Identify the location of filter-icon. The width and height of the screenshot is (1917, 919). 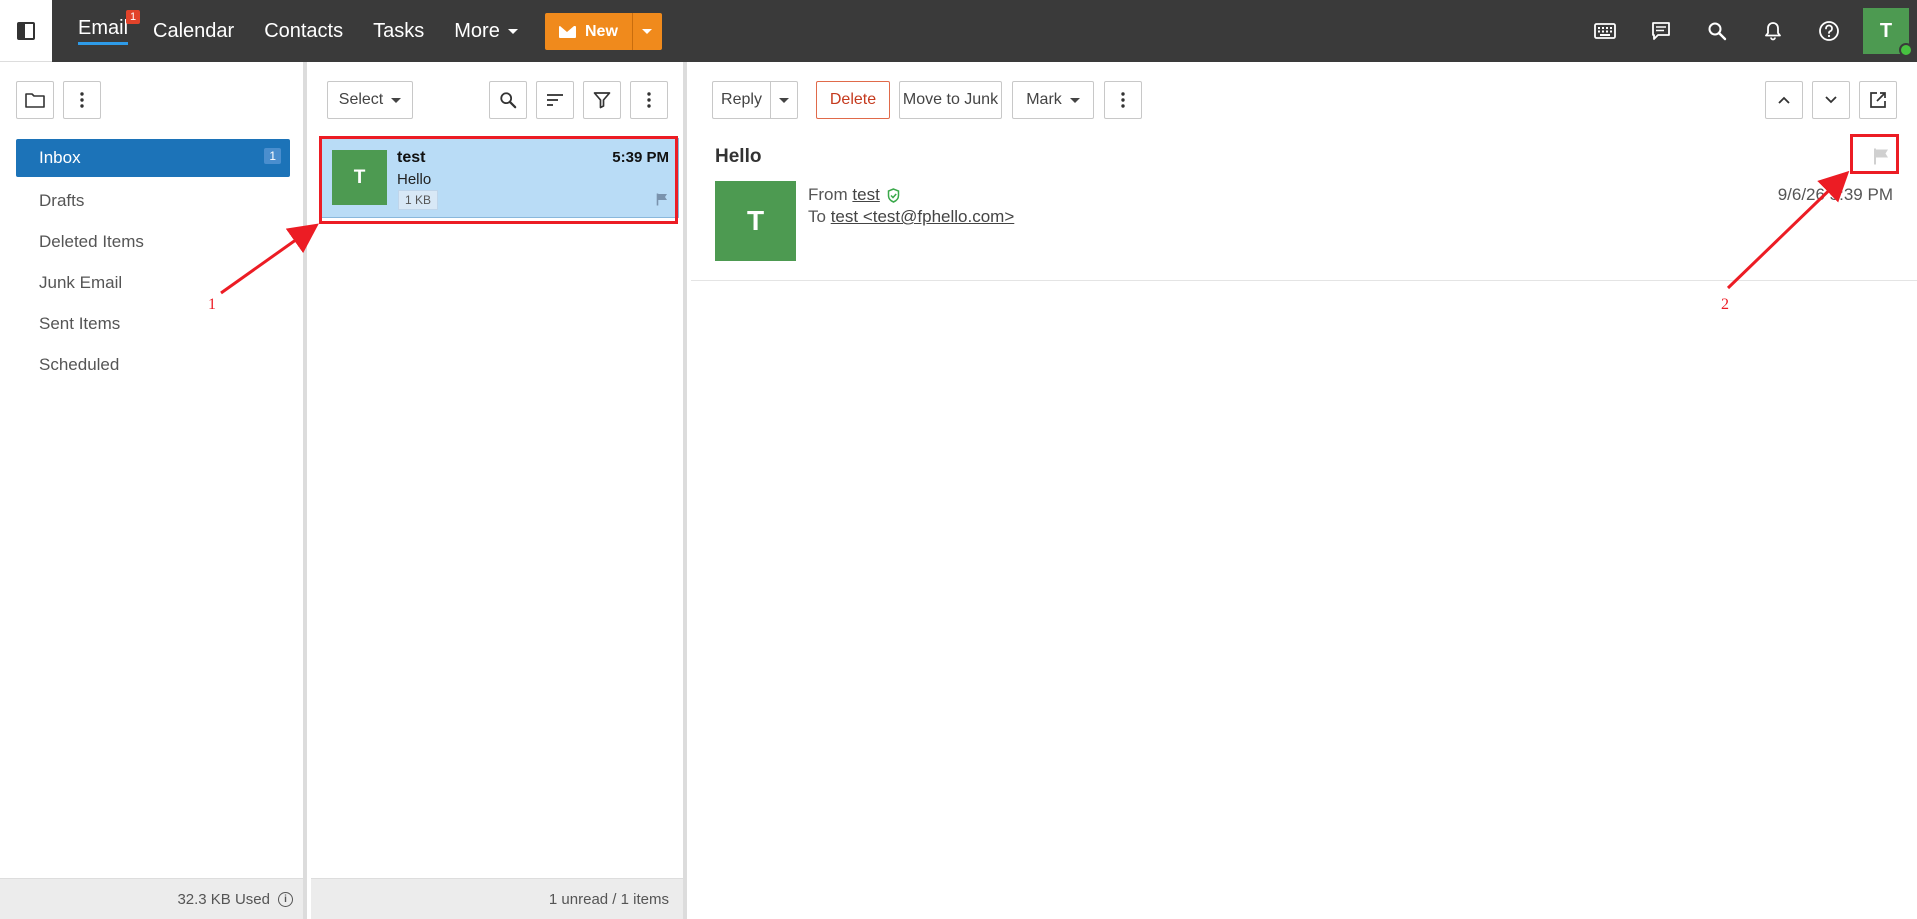
(602, 100).